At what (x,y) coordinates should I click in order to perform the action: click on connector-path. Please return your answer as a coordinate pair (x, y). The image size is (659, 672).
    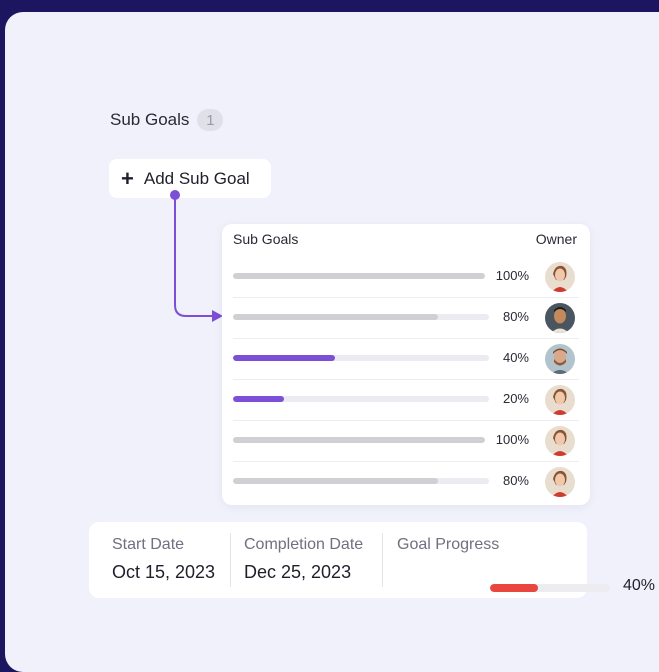
    Looking at the image, I should click on (195, 256).